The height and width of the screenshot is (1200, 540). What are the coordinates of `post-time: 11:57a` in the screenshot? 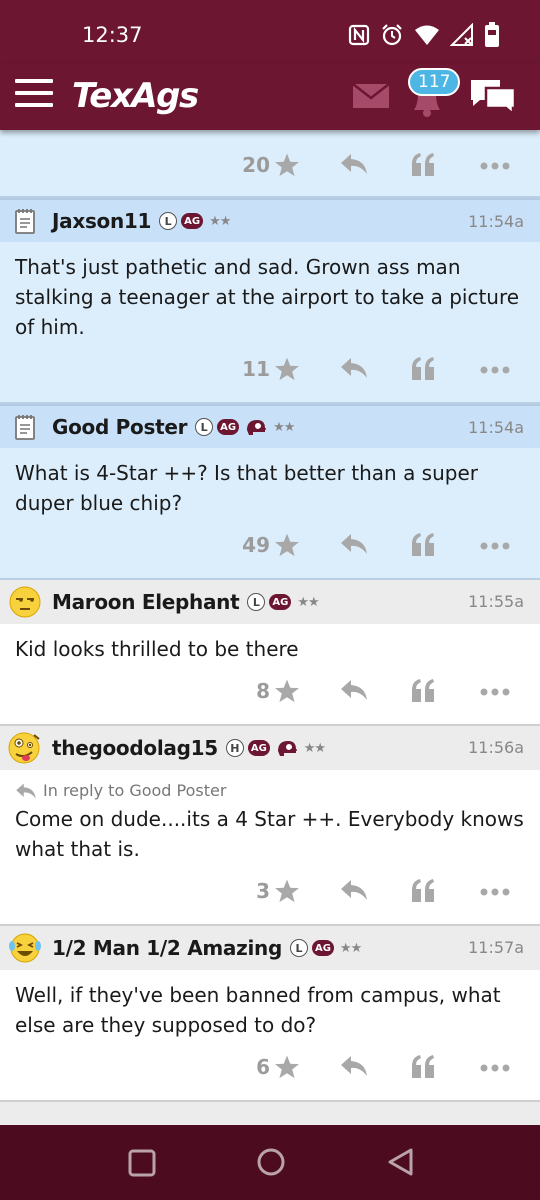 It's located at (496, 947).